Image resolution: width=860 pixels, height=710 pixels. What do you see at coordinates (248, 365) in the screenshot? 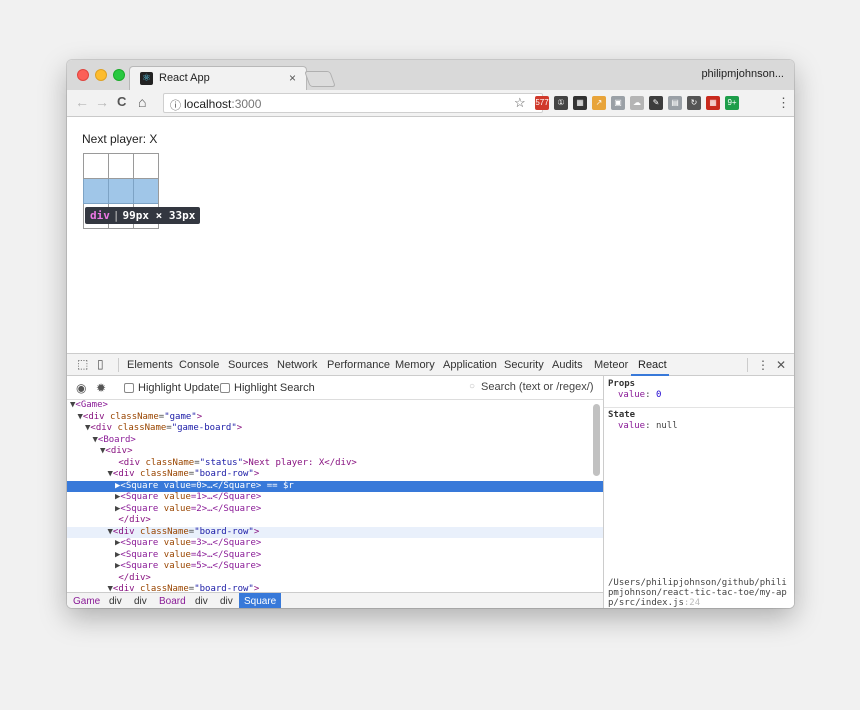
I see `tab-sources: Sources` at bounding box center [248, 365].